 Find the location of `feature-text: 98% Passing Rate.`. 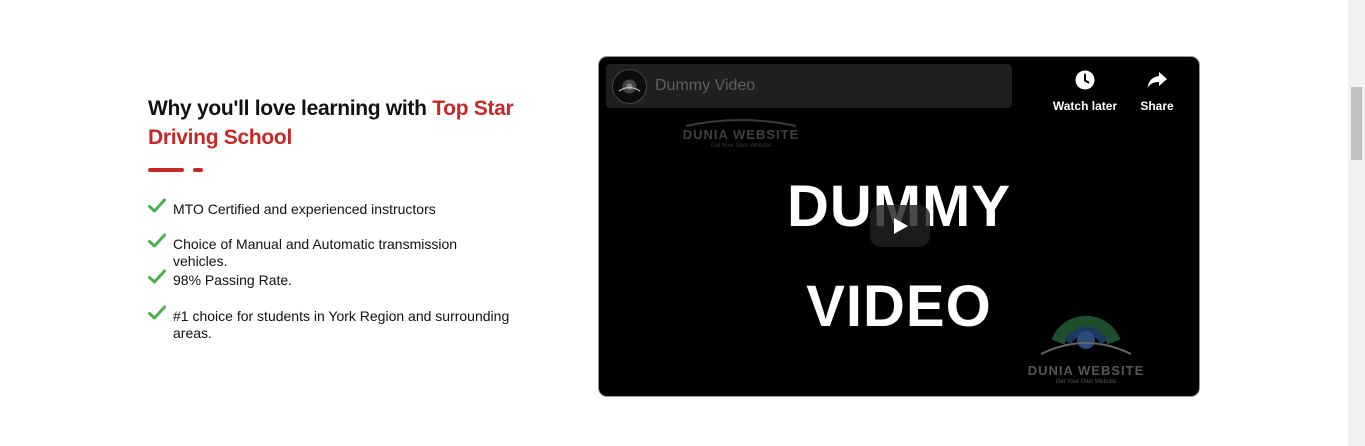

feature-text: 98% Passing Rate. is located at coordinates (233, 280).